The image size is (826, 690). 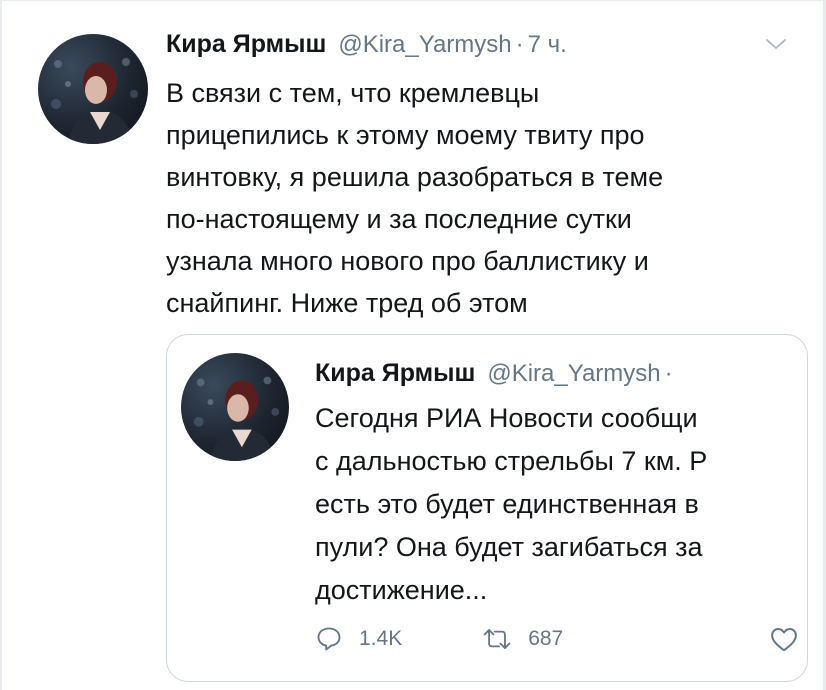 What do you see at coordinates (358, 639) in the screenshot?
I see `reply-button: 1.4K` at bounding box center [358, 639].